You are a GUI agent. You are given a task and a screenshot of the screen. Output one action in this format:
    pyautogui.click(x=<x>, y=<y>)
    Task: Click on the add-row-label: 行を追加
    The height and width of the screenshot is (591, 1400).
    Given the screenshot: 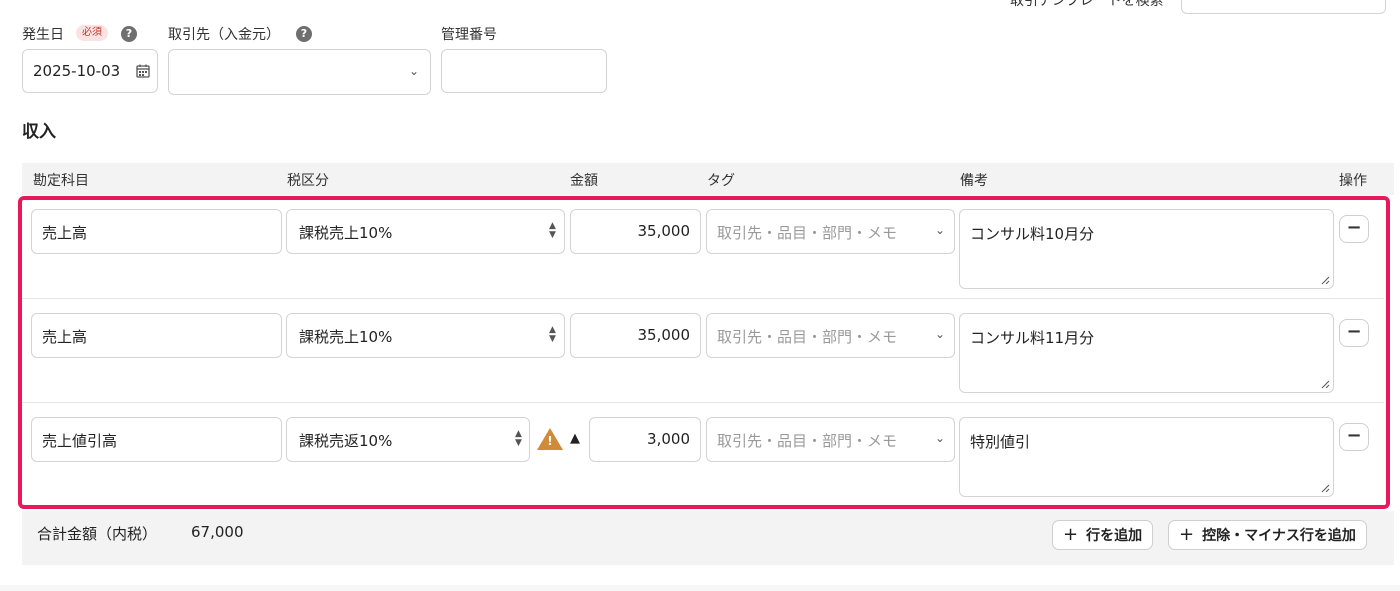 What is the action you would take?
    pyautogui.click(x=1114, y=536)
    